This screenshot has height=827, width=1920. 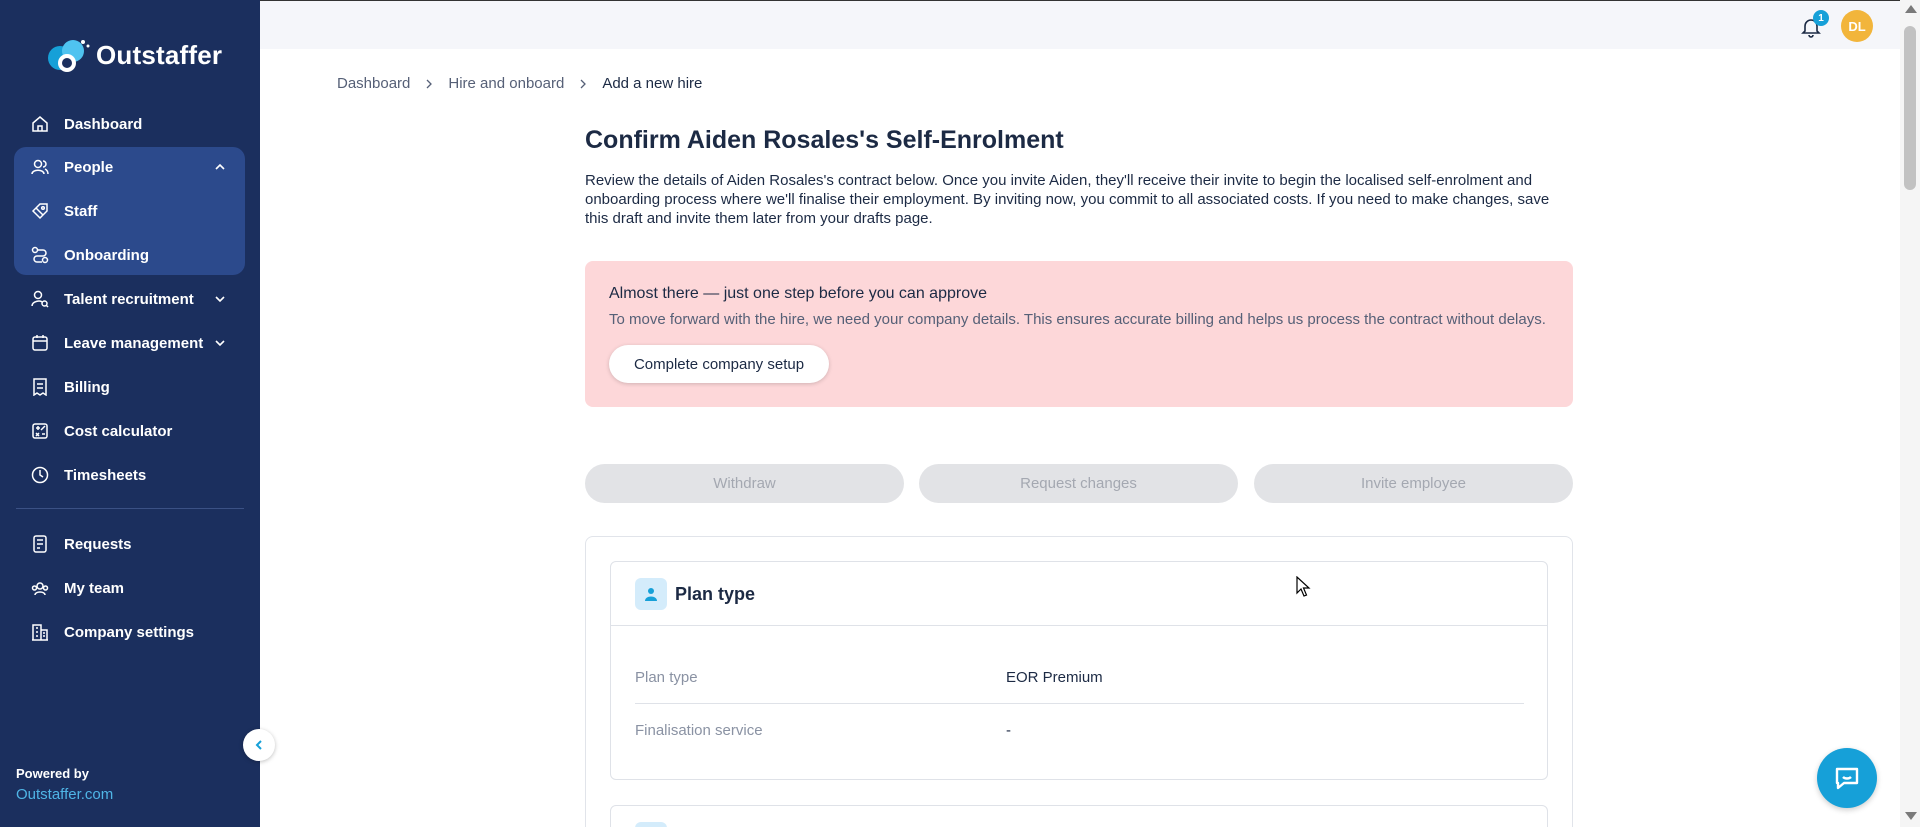 What do you see at coordinates (715, 594) in the screenshot?
I see `plan-type-title: Plan type` at bounding box center [715, 594].